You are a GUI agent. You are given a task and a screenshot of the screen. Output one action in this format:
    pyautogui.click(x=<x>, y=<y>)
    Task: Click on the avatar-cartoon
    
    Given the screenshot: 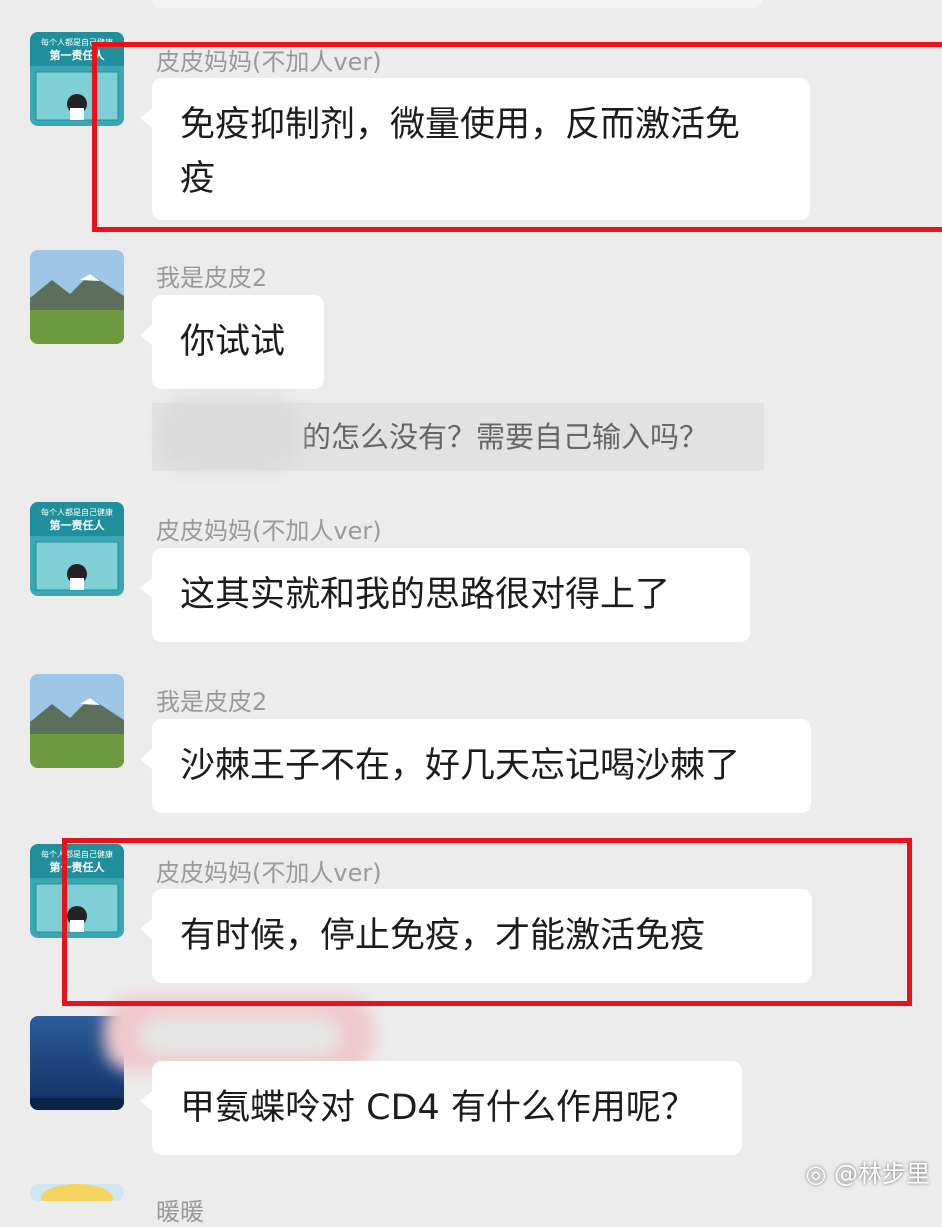 What is the action you would take?
    pyautogui.click(x=77, y=1192)
    